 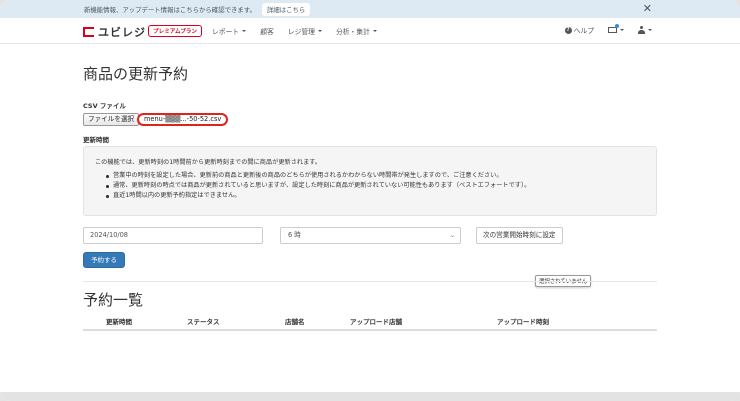 I want to click on notice-details-link: 詳細はこちら, so click(x=286, y=9).